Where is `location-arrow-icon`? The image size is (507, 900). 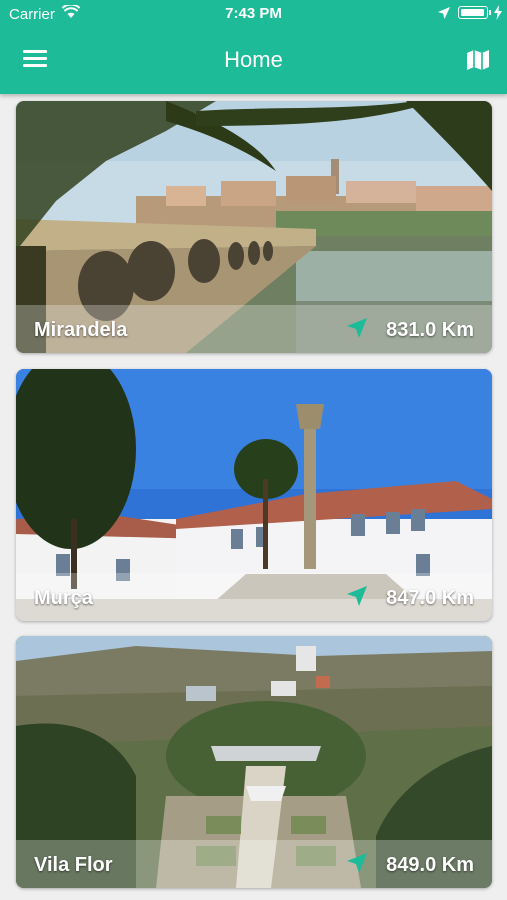
location-arrow-icon is located at coordinates (444, 13).